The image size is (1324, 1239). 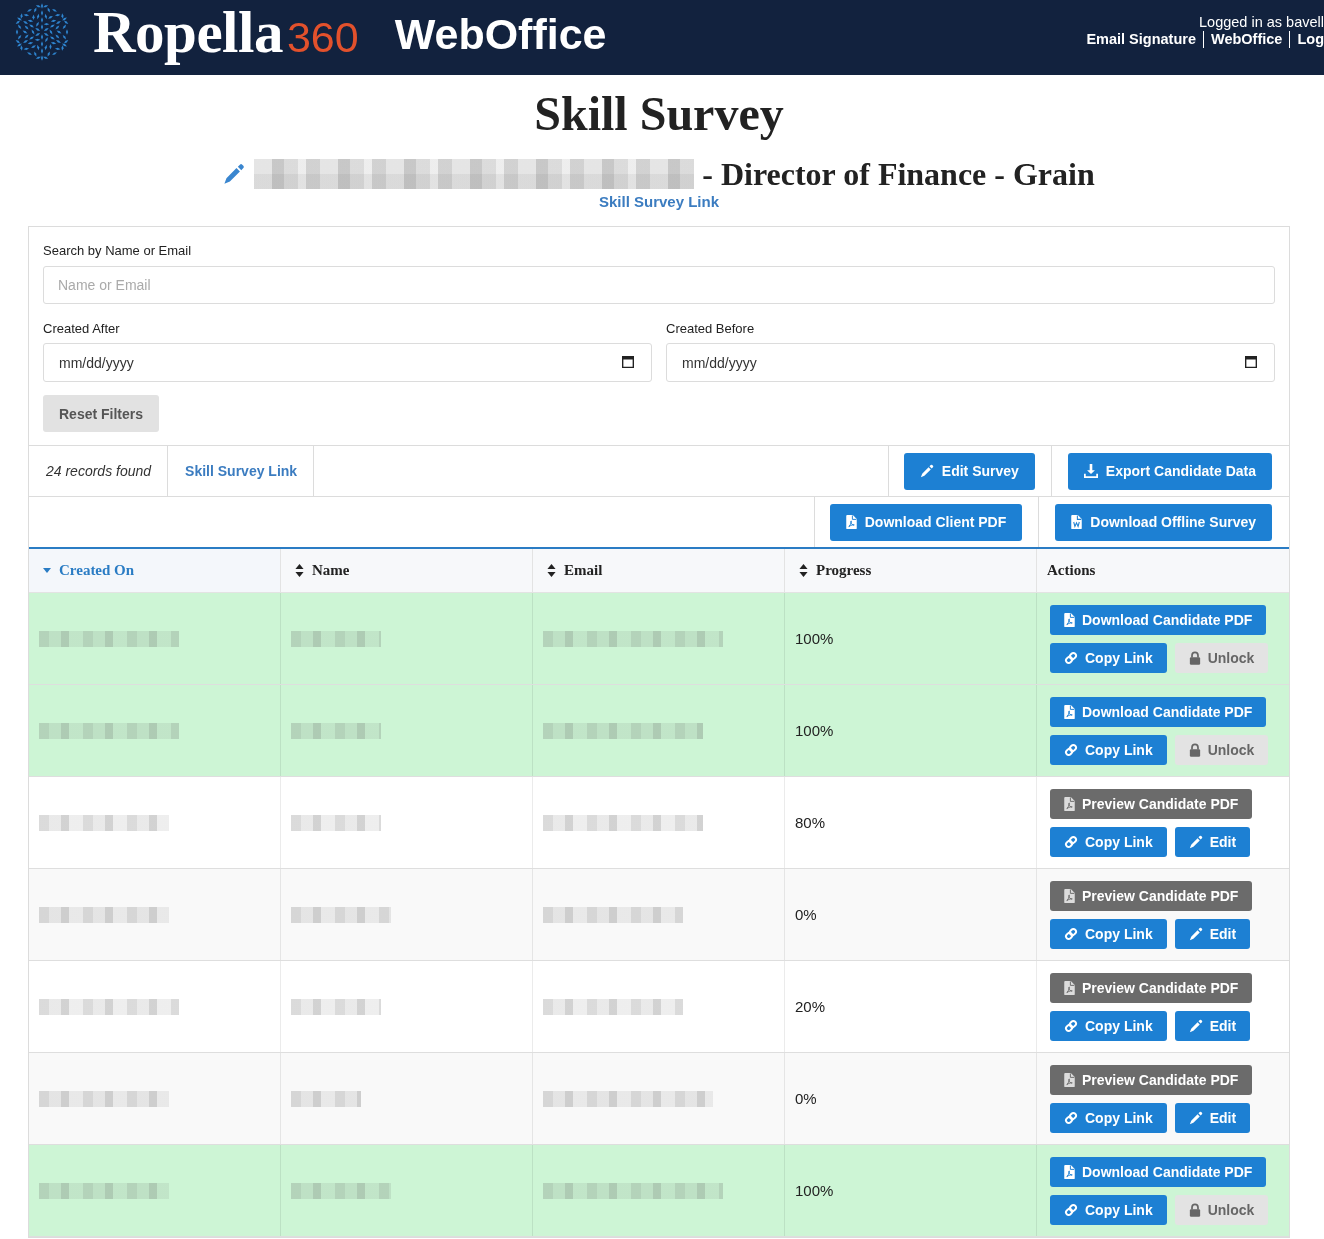 I want to click on column-header: Email, so click(x=659, y=571).